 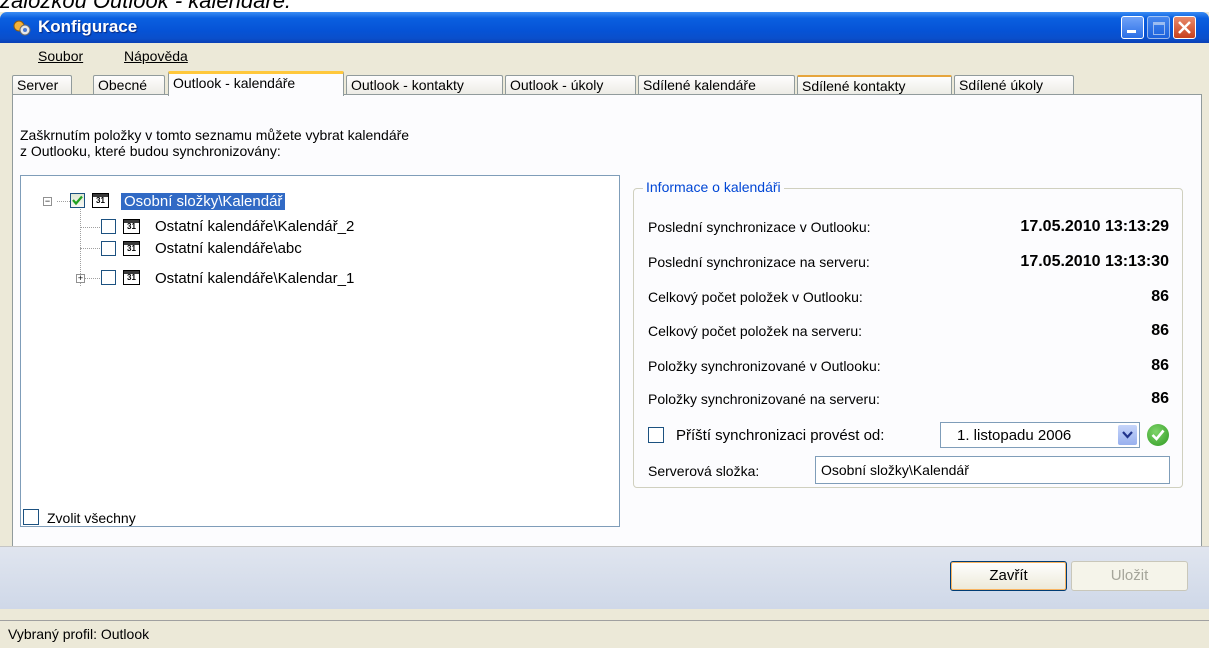 What do you see at coordinates (129, 85) in the screenshot?
I see `tab-obecne: Obecné` at bounding box center [129, 85].